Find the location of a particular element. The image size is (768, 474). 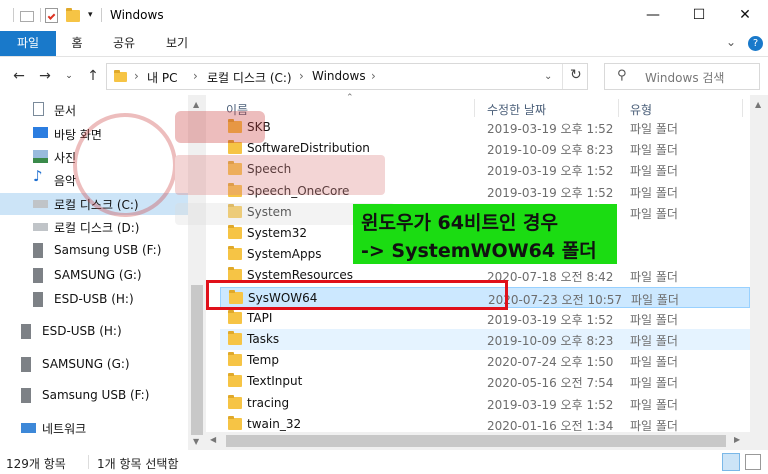

ribbon-tabs: 파일 홈 공유 보기 ⌄ ? is located at coordinates (384, 44).